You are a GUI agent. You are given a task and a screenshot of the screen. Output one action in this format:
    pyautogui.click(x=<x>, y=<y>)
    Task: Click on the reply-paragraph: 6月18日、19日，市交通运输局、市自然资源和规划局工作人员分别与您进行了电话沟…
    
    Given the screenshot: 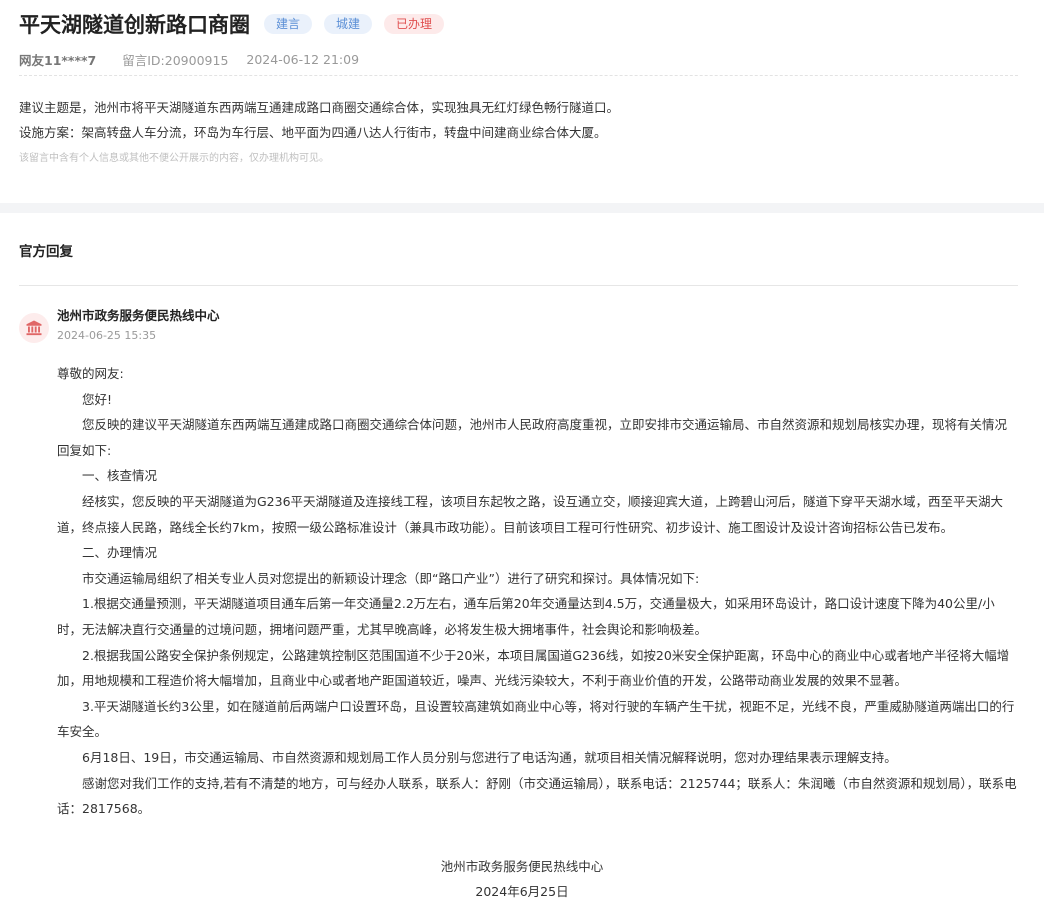 What is the action you would take?
    pyautogui.click(x=489, y=757)
    